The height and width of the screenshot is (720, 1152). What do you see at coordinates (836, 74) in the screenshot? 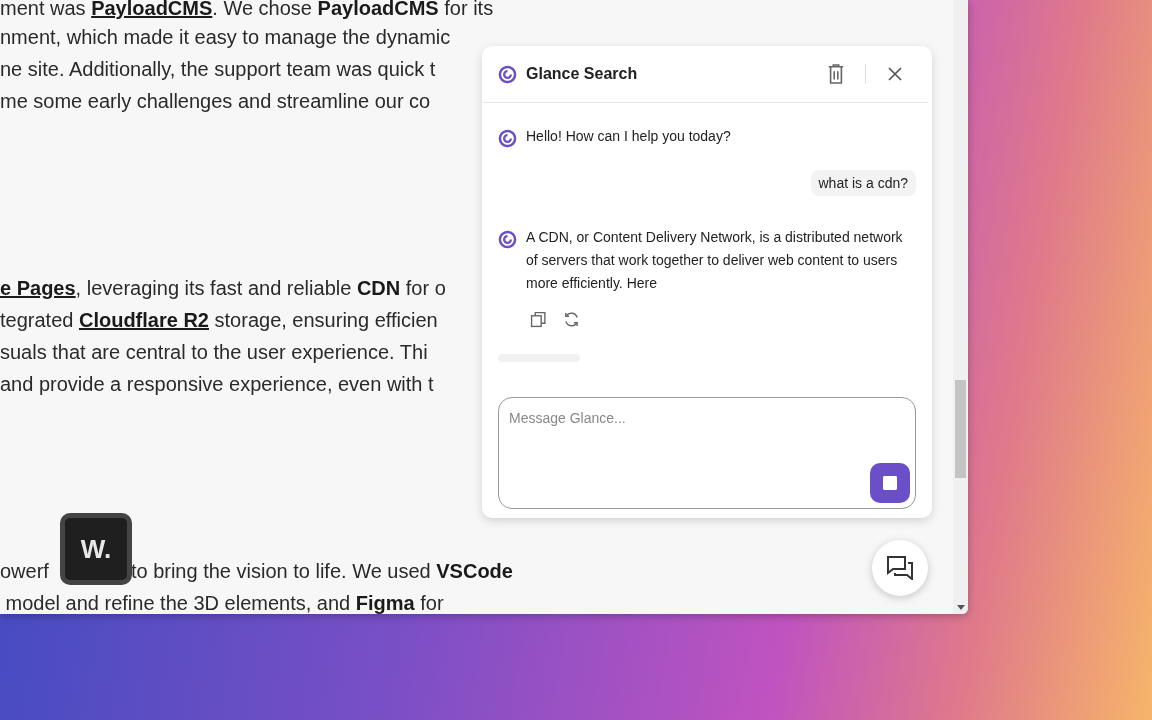
I see `trash-icon` at bounding box center [836, 74].